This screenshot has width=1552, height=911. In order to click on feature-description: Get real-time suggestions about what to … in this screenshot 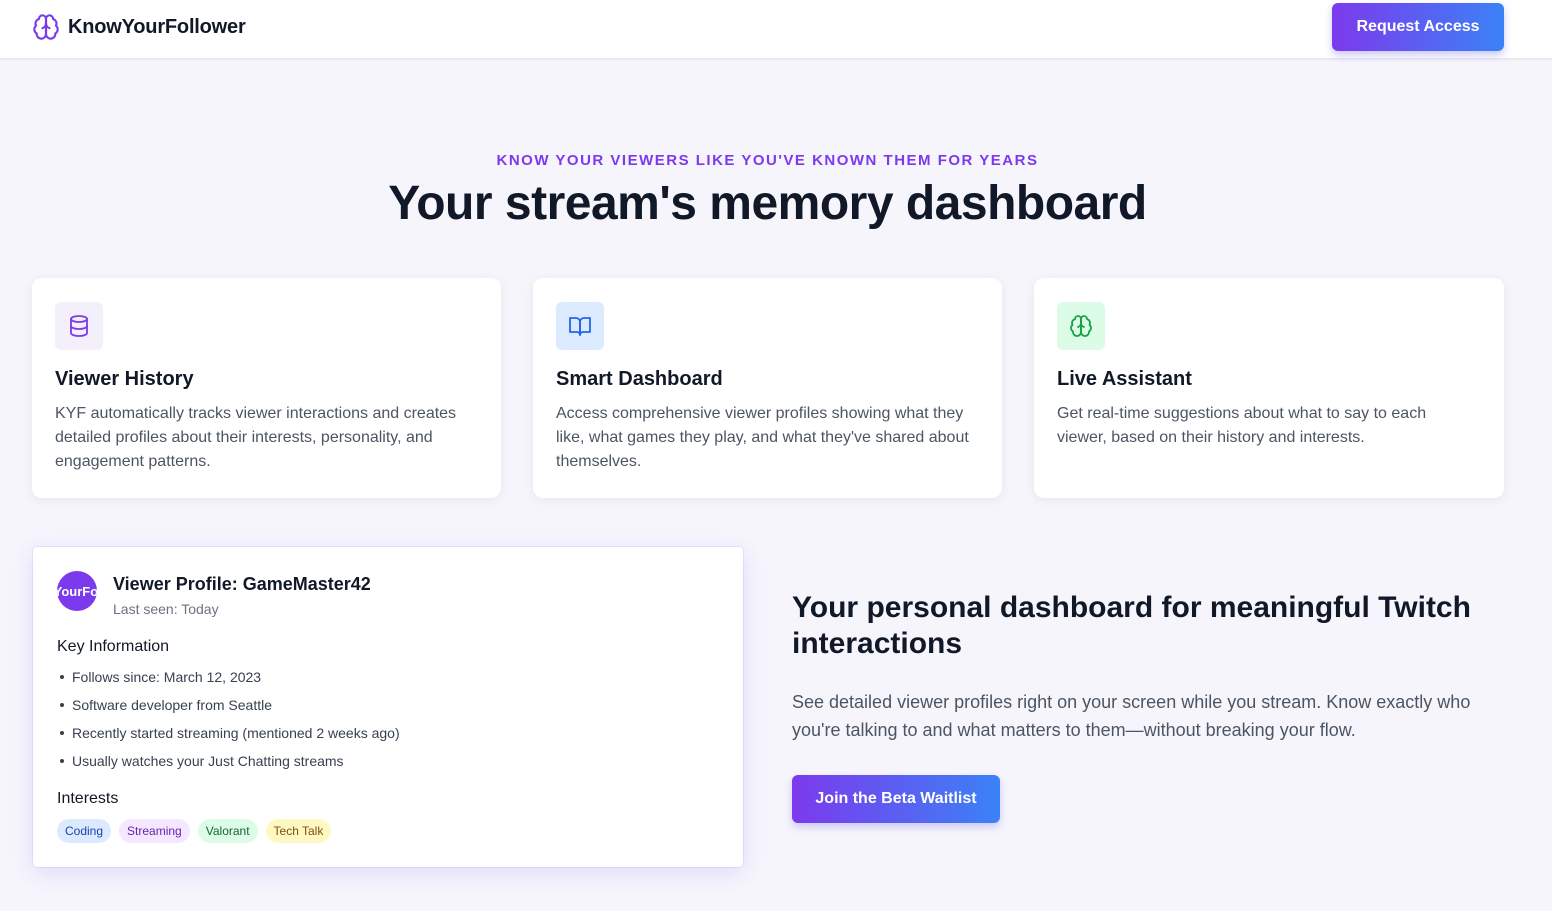, I will do `click(1242, 425)`.